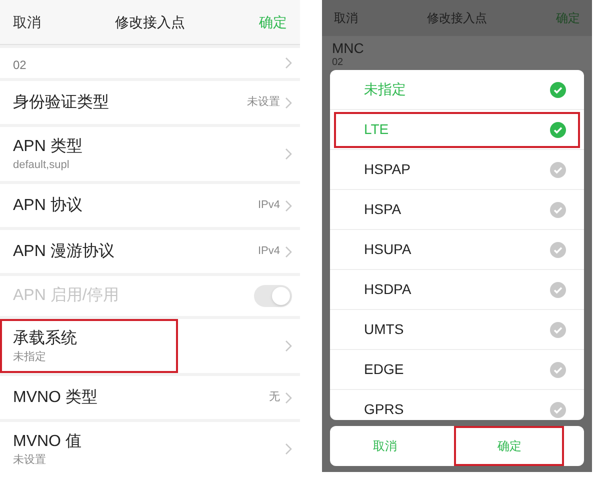 The image size is (600, 492). What do you see at coordinates (457, 330) in the screenshot?
I see `option-item: UMTS` at bounding box center [457, 330].